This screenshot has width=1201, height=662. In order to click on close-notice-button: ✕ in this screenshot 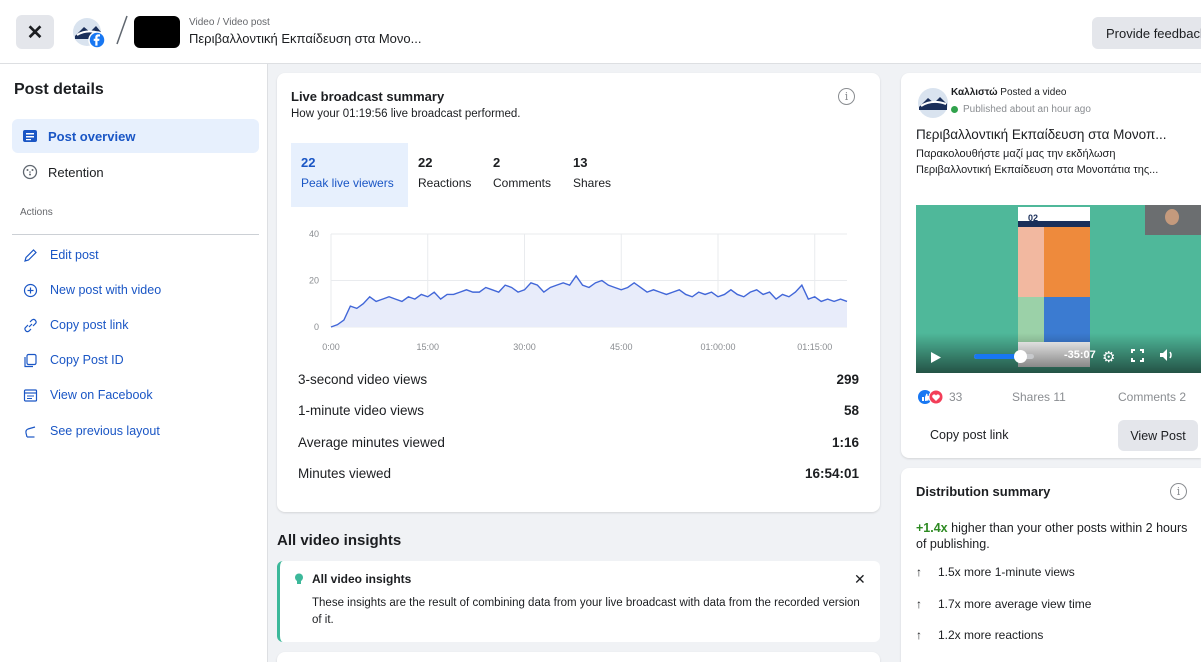, I will do `click(860, 579)`.